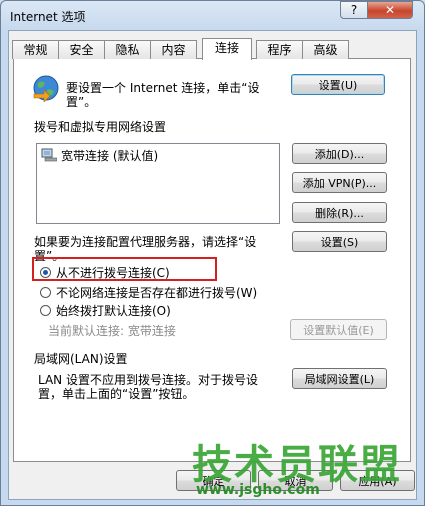  Describe the element at coordinates (35, 49) in the screenshot. I see `tab-general: 常规` at that location.